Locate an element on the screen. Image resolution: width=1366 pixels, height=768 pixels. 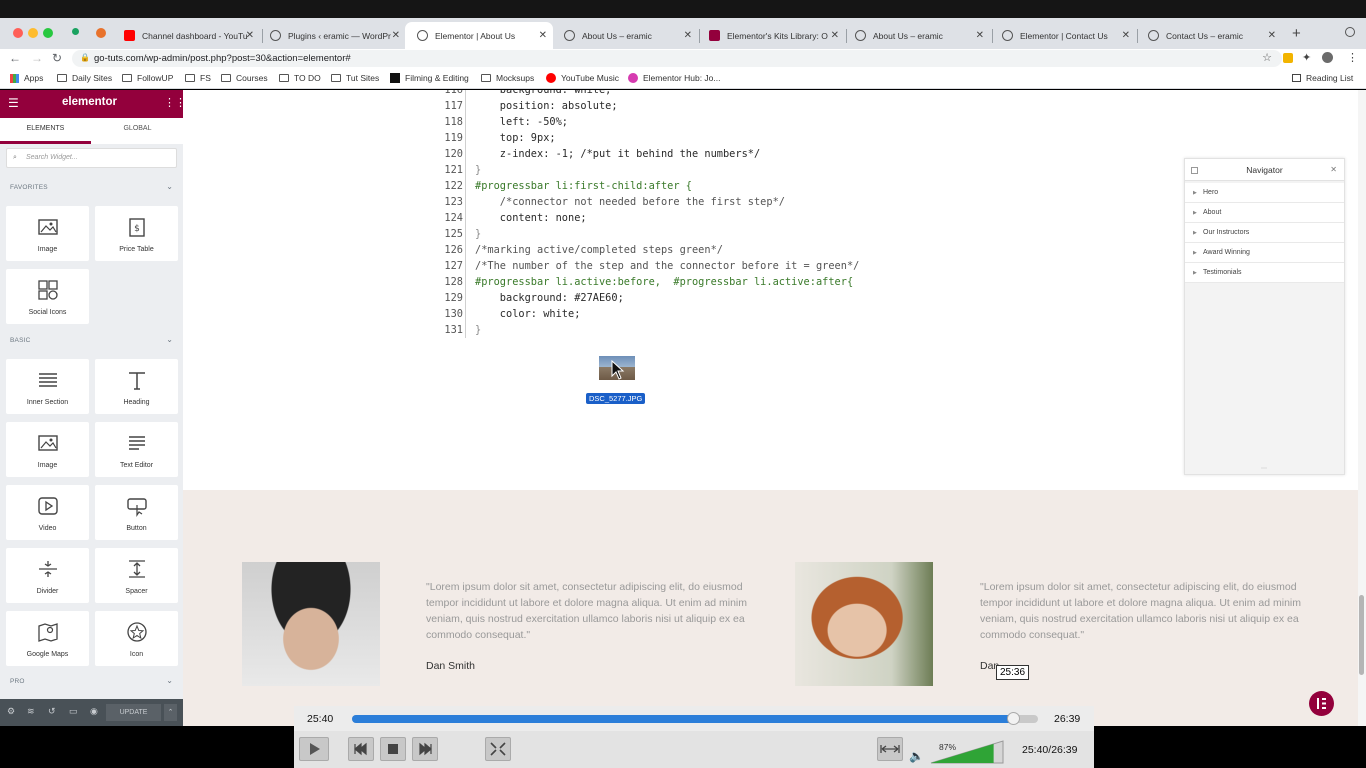
widget-spacer: Spacer is located at coordinates (136, 575).